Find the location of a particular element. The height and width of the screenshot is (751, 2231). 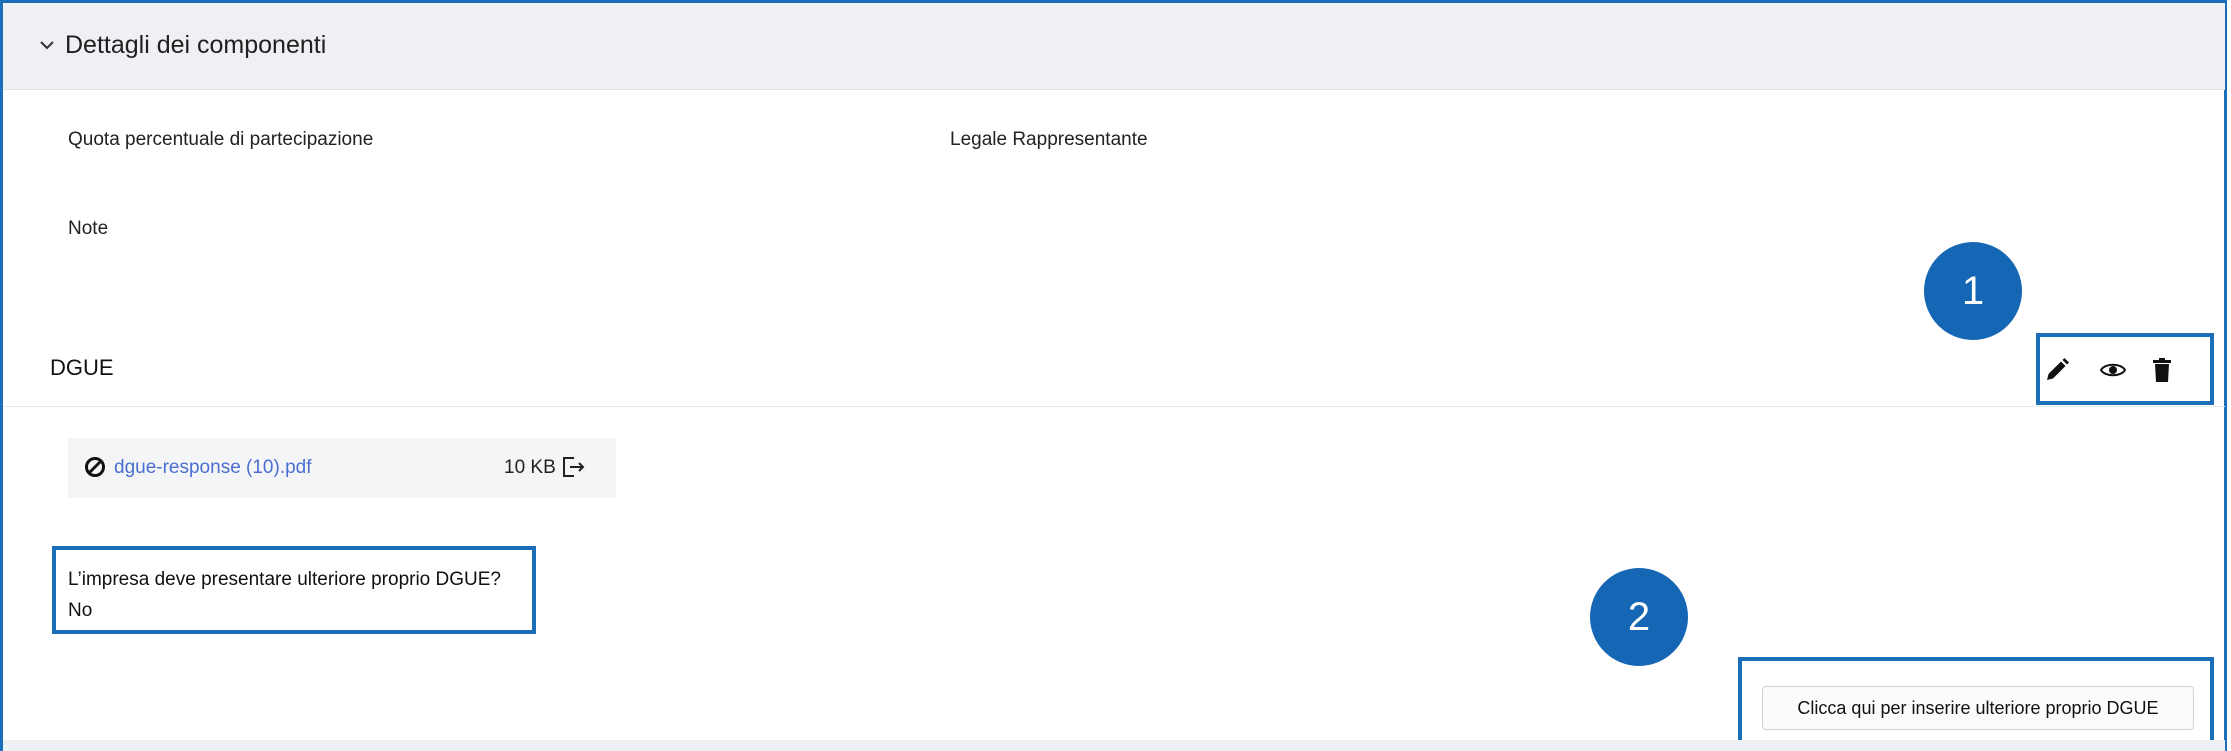

dgue-divider is located at coordinates (1114, 406).